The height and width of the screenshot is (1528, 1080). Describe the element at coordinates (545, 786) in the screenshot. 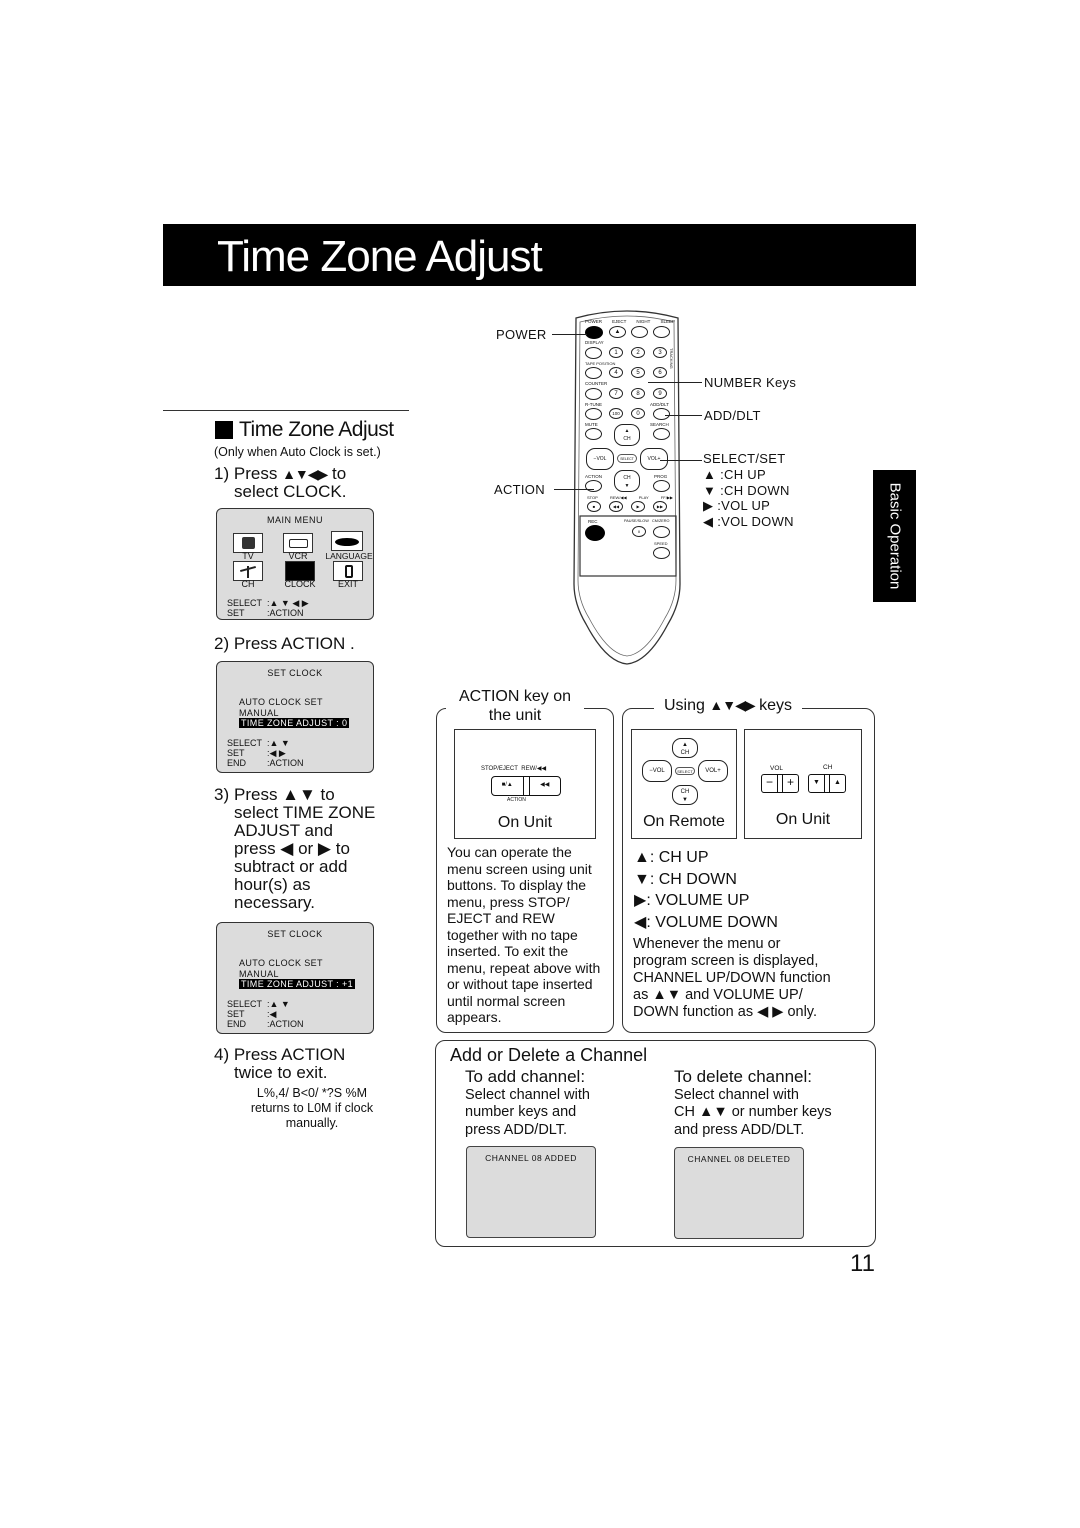

I see `rew-unit-button: ◀◀` at that location.